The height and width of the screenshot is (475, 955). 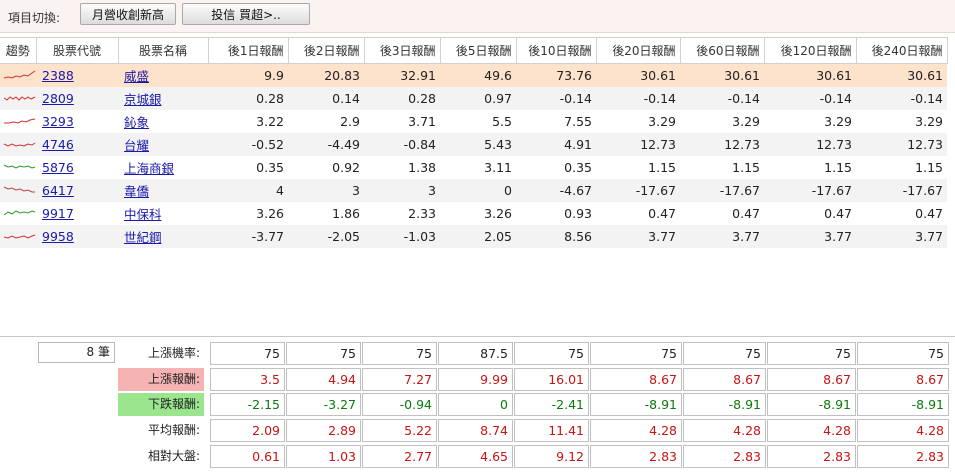 I want to click on col-ret20: 後20日報酬, so click(x=638, y=50).